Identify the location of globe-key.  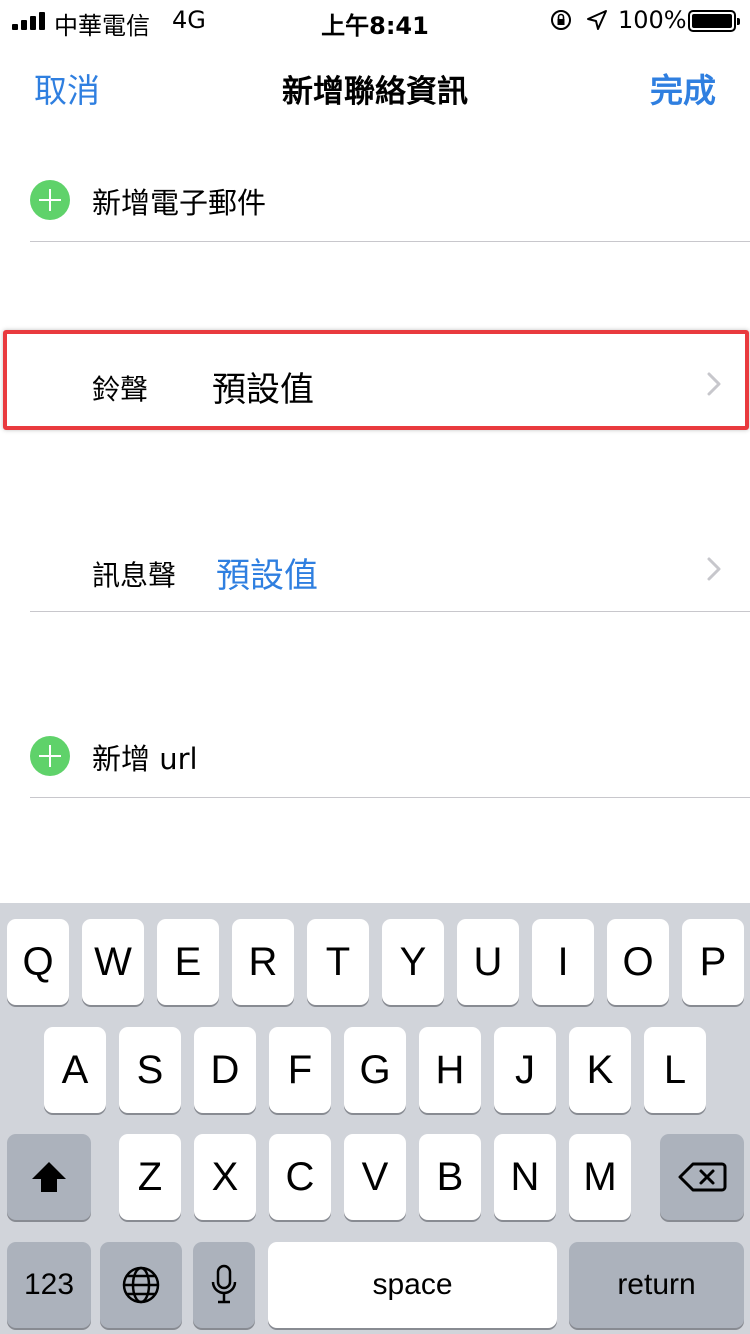
(141, 1285).